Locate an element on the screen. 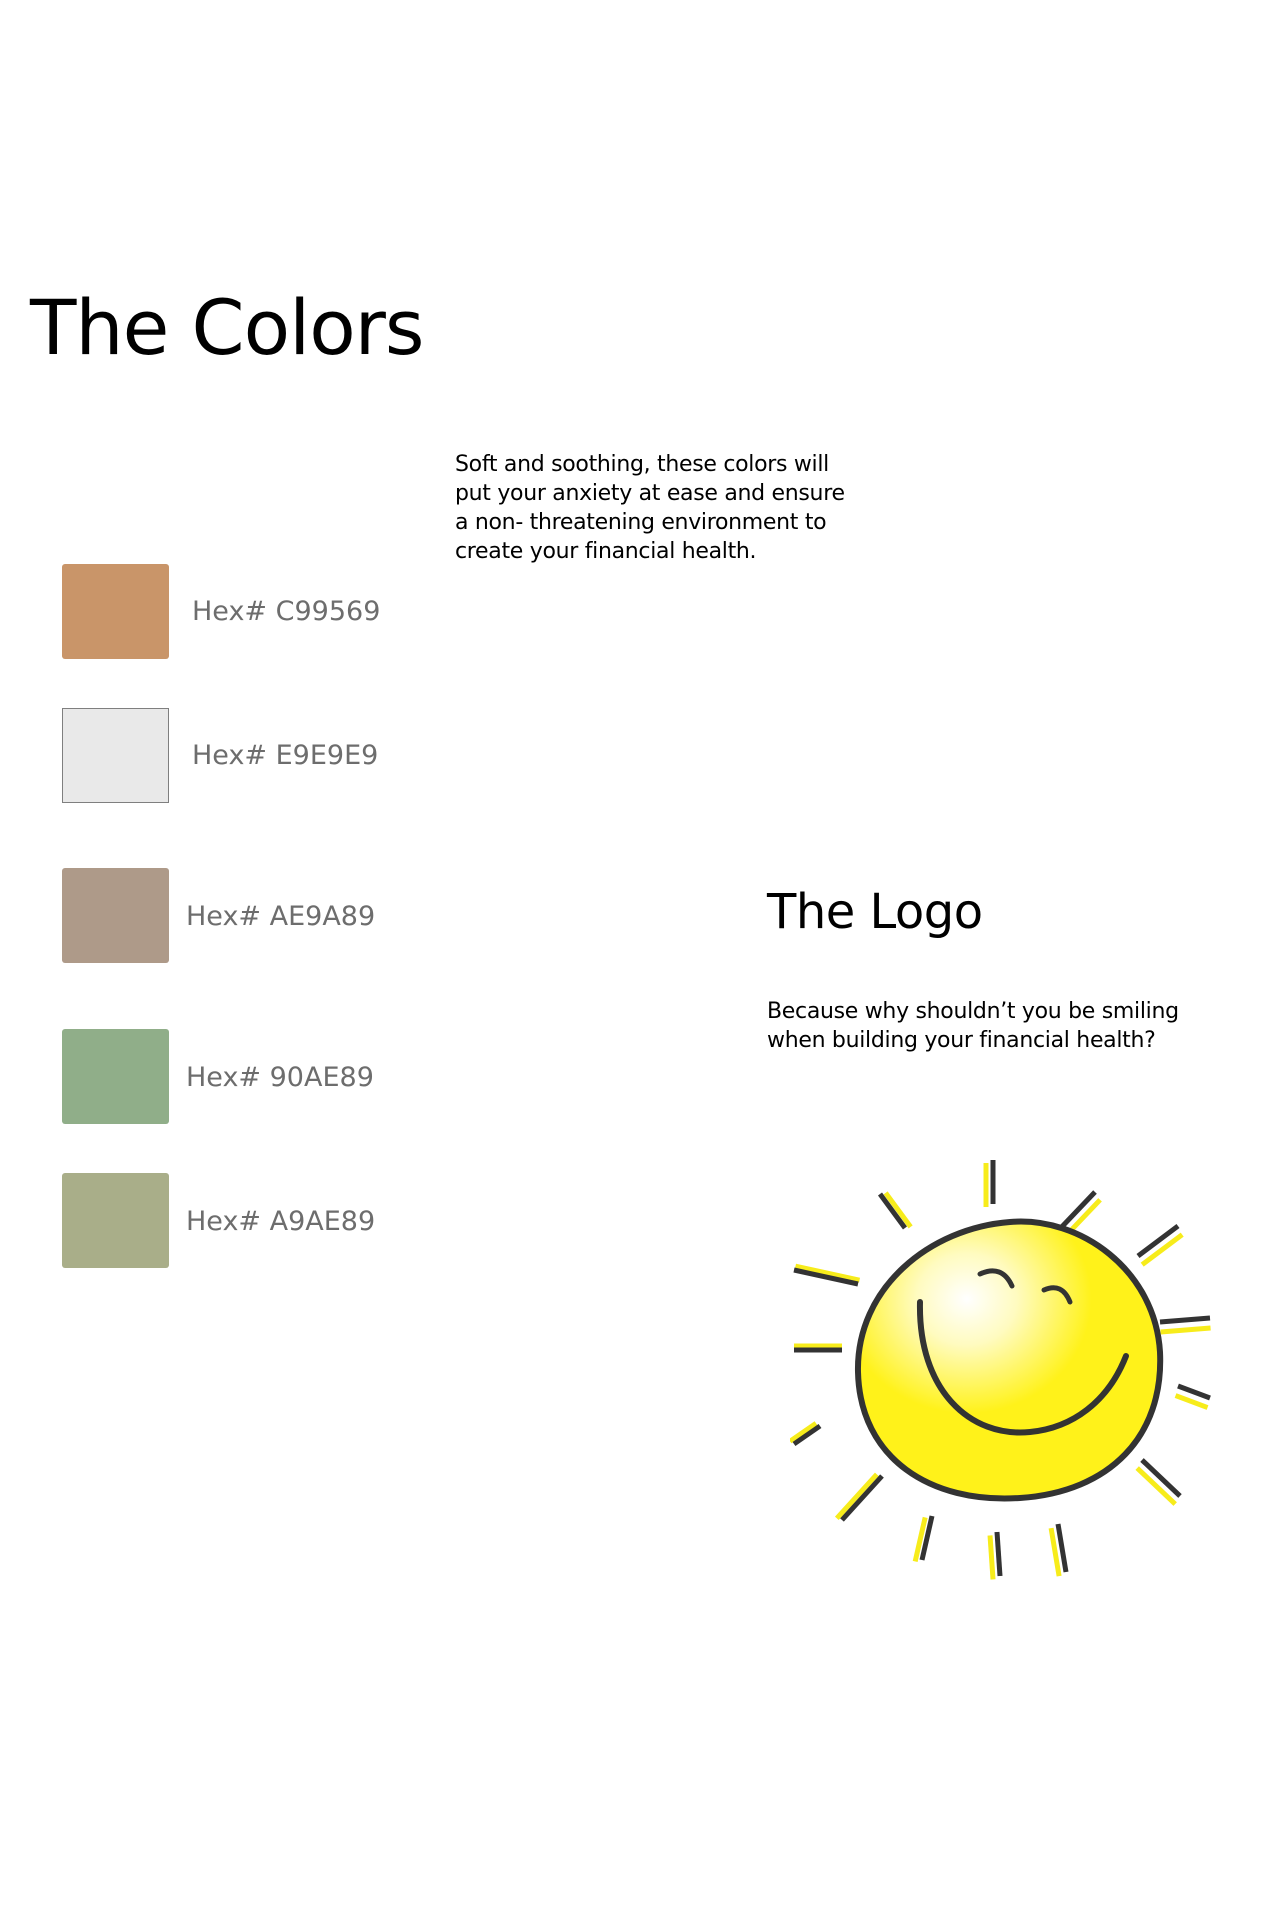 The height and width of the screenshot is (1920, 1280). sun-face is located at coordinates (1009, 1360).